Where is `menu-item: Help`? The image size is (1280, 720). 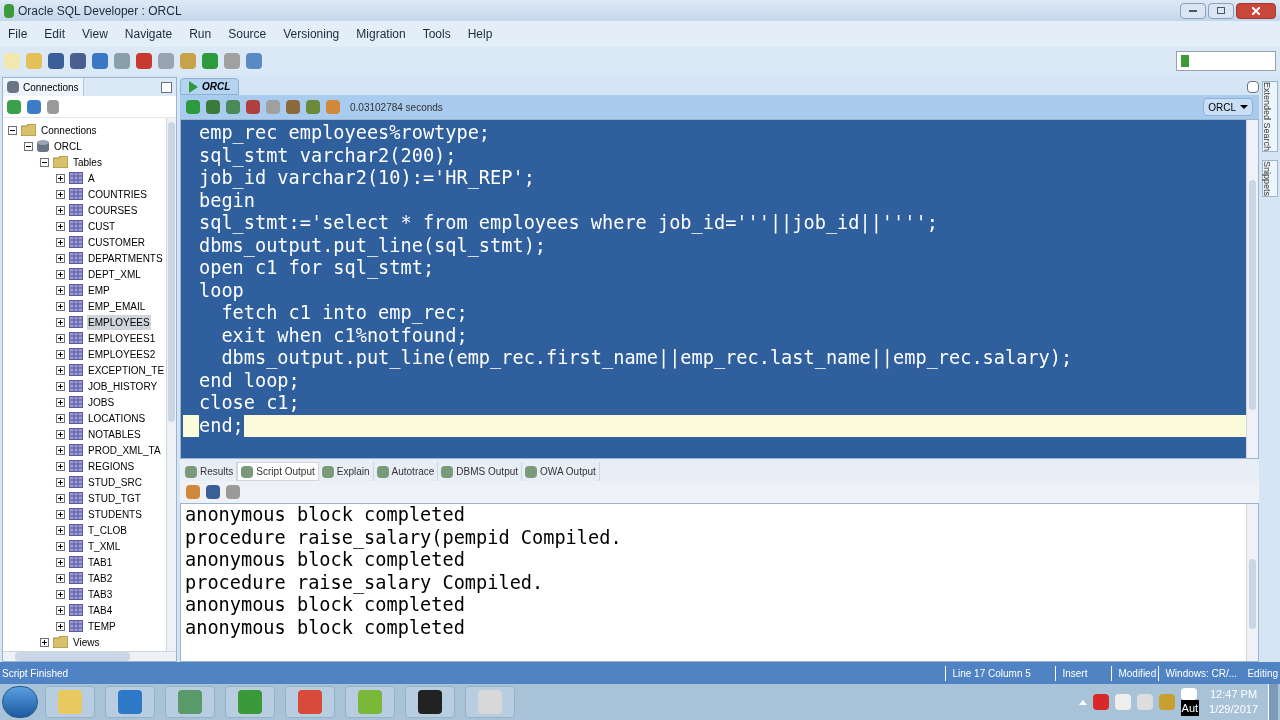
menu-item: Help is located at coordinates (480, 34).